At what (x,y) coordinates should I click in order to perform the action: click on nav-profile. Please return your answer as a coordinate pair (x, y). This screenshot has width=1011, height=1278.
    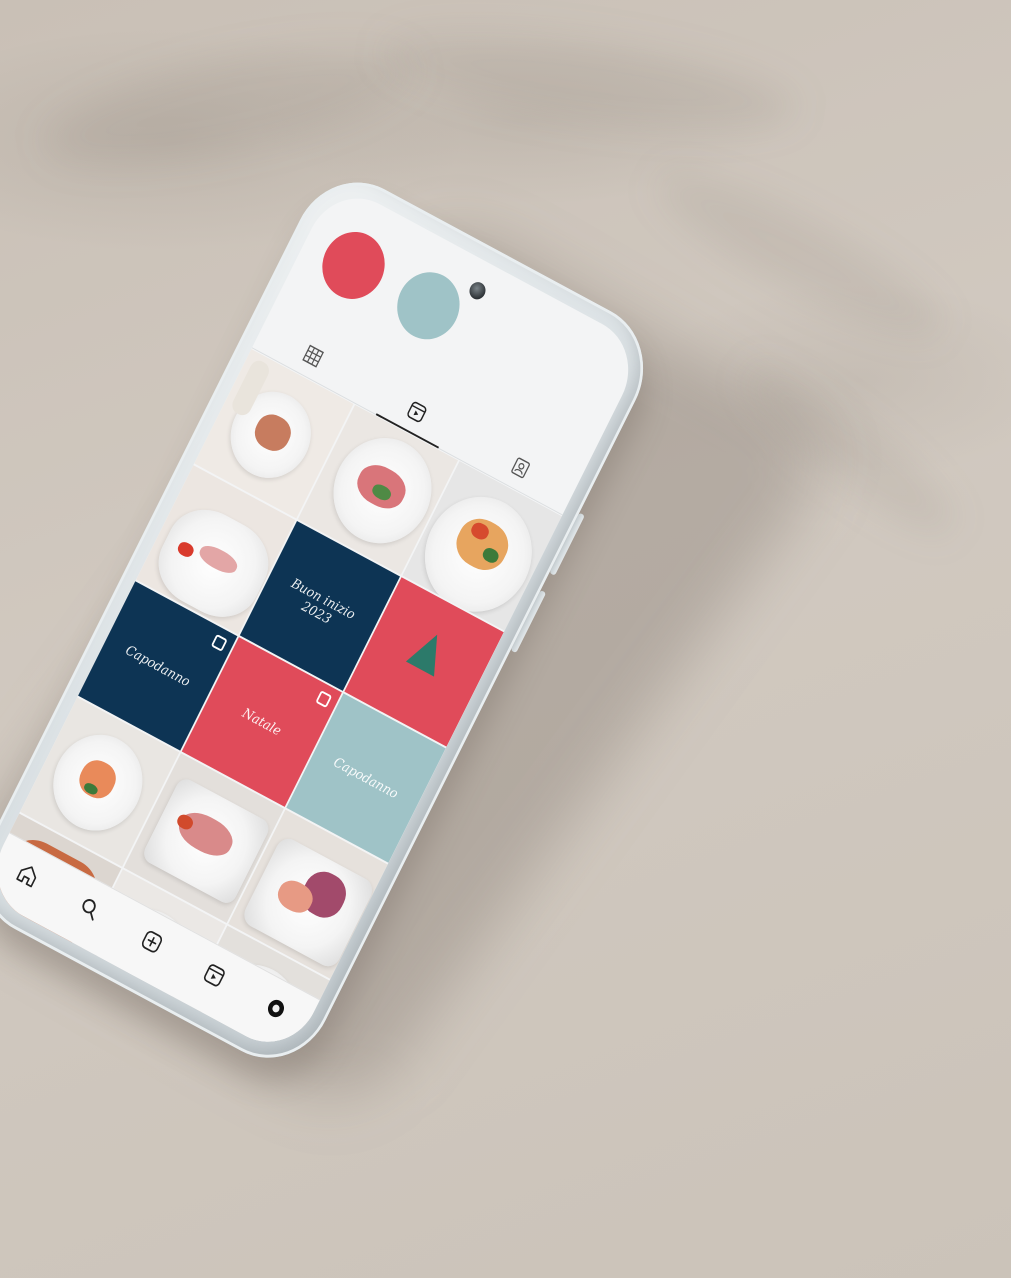
    Looking at the image, I should click on (276, 1008).